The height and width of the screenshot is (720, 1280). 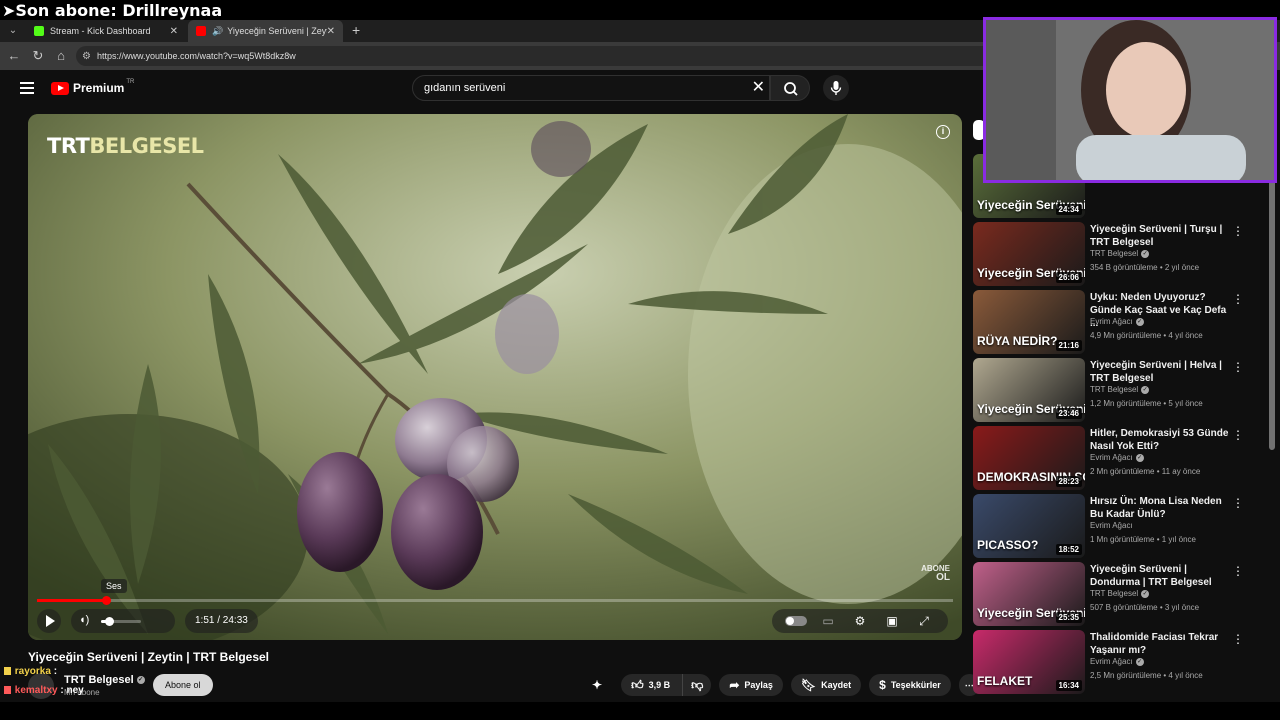 I want to click on video-thumbnail: PICASSO? 18:52, so click(x=1029, y=526).